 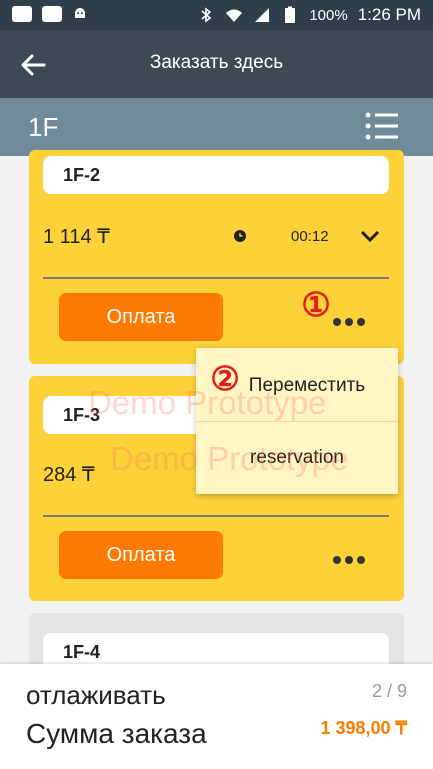 I want to click on notification-icon, so click(x=52, y=14).